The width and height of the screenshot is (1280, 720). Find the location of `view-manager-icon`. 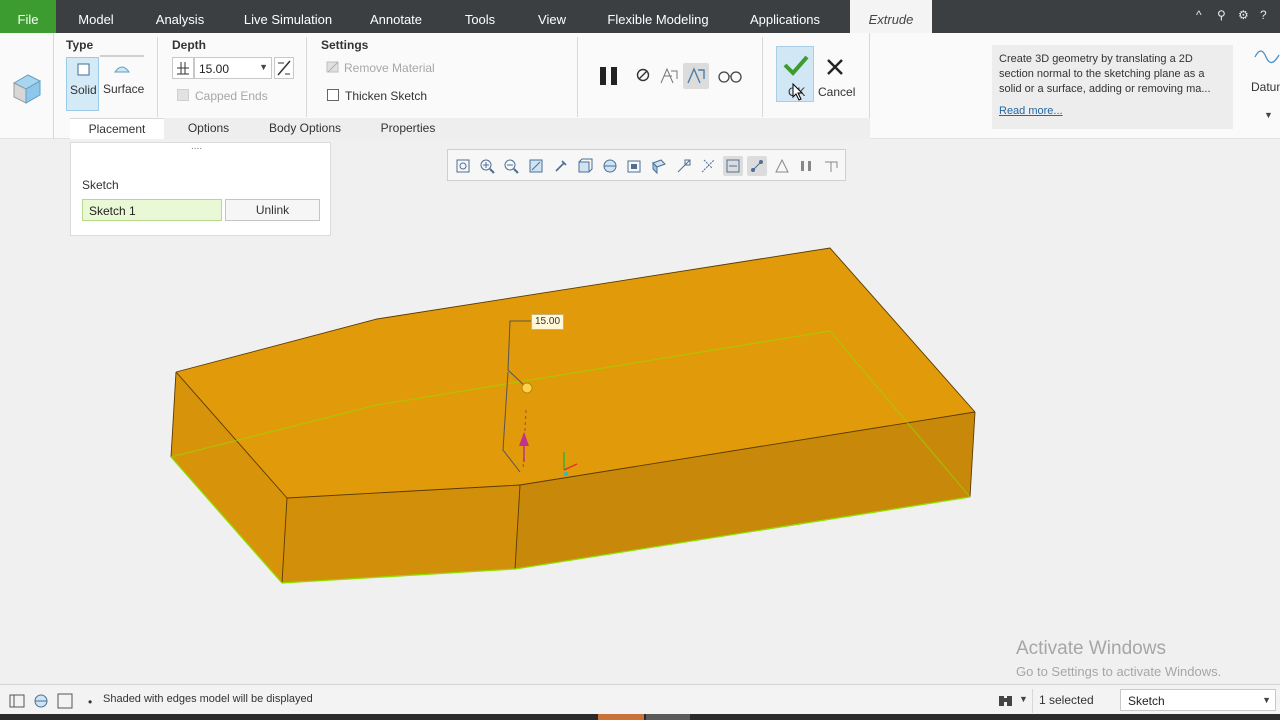

view-manager-icon is located at coordinates (634, 166).